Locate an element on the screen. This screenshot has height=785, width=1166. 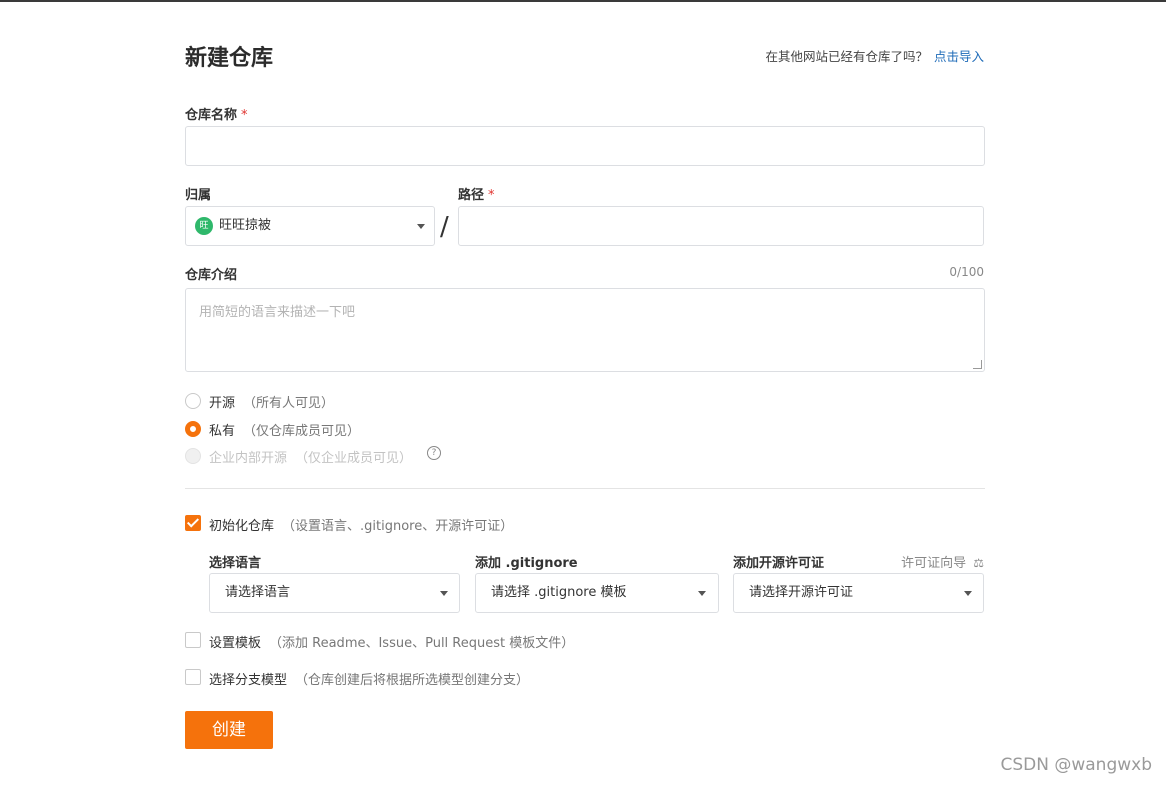
page-title: 新建仓库 is located at coordinates (229, 58).